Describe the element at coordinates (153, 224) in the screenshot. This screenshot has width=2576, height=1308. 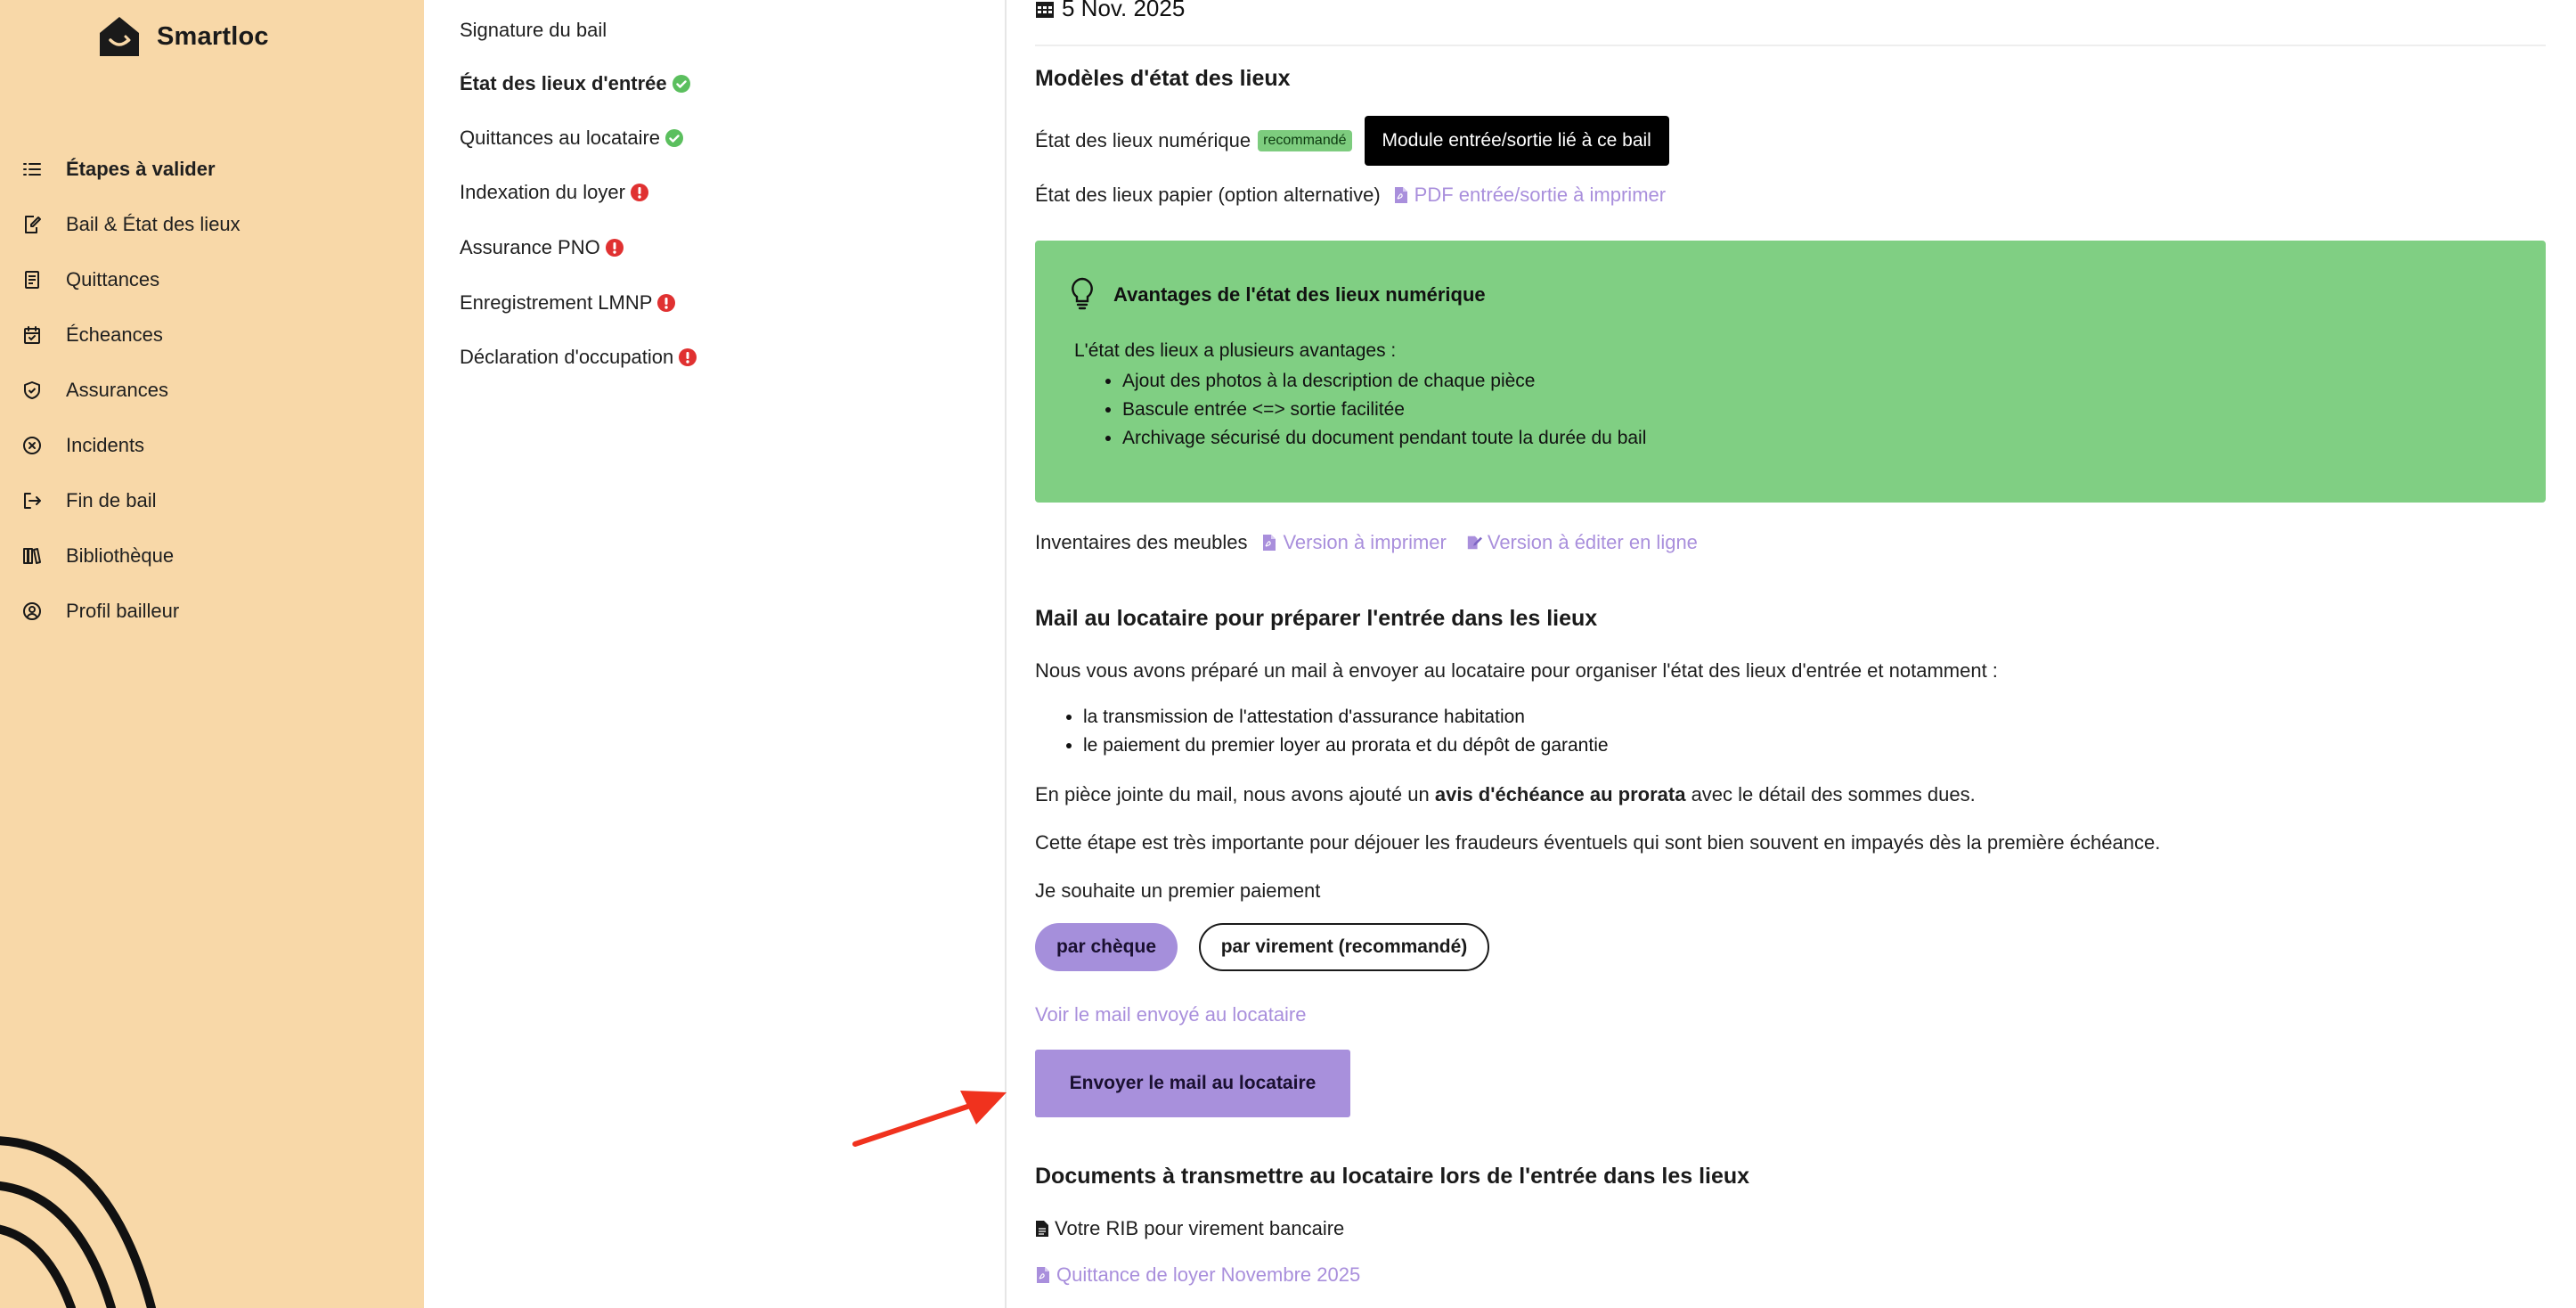
I see `sidebar-item-label: Bail & État des lieux` at that location.